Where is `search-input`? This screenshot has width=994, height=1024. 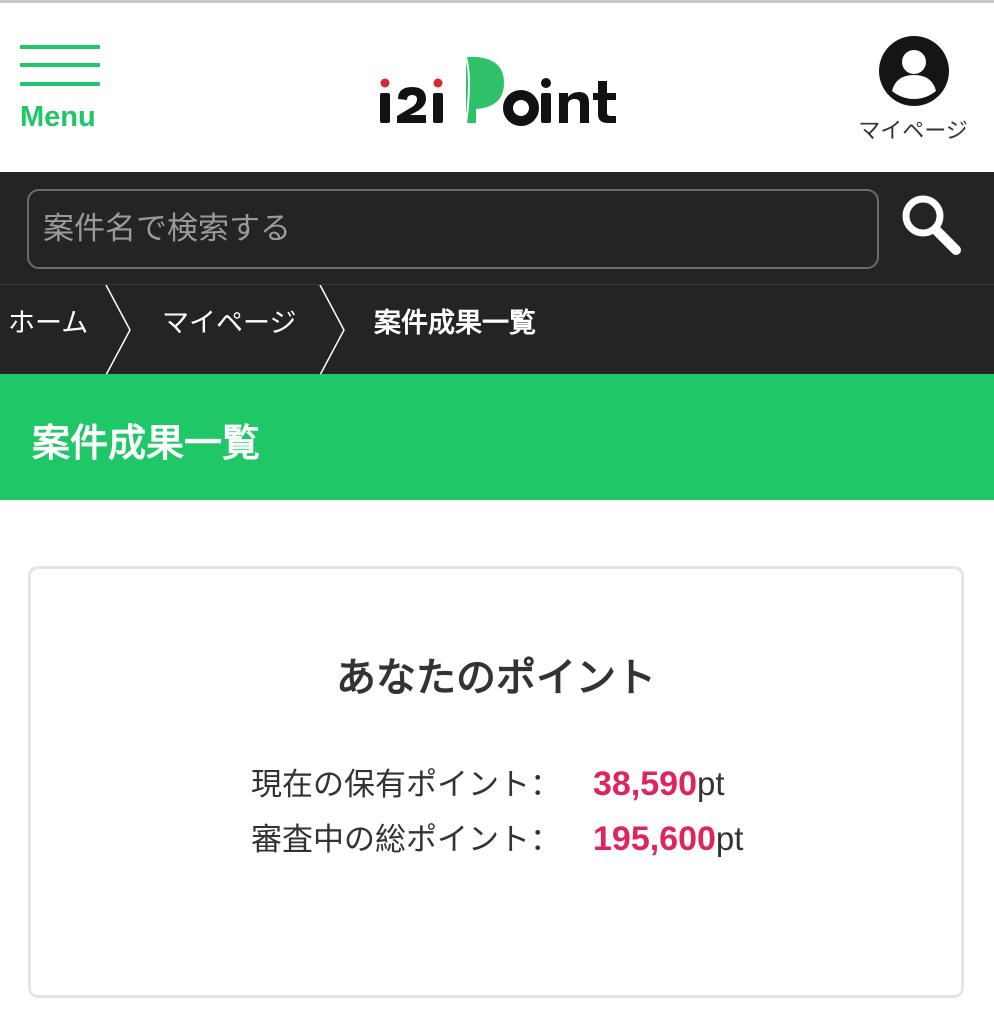 search-input is located at coordinates (453, 229).